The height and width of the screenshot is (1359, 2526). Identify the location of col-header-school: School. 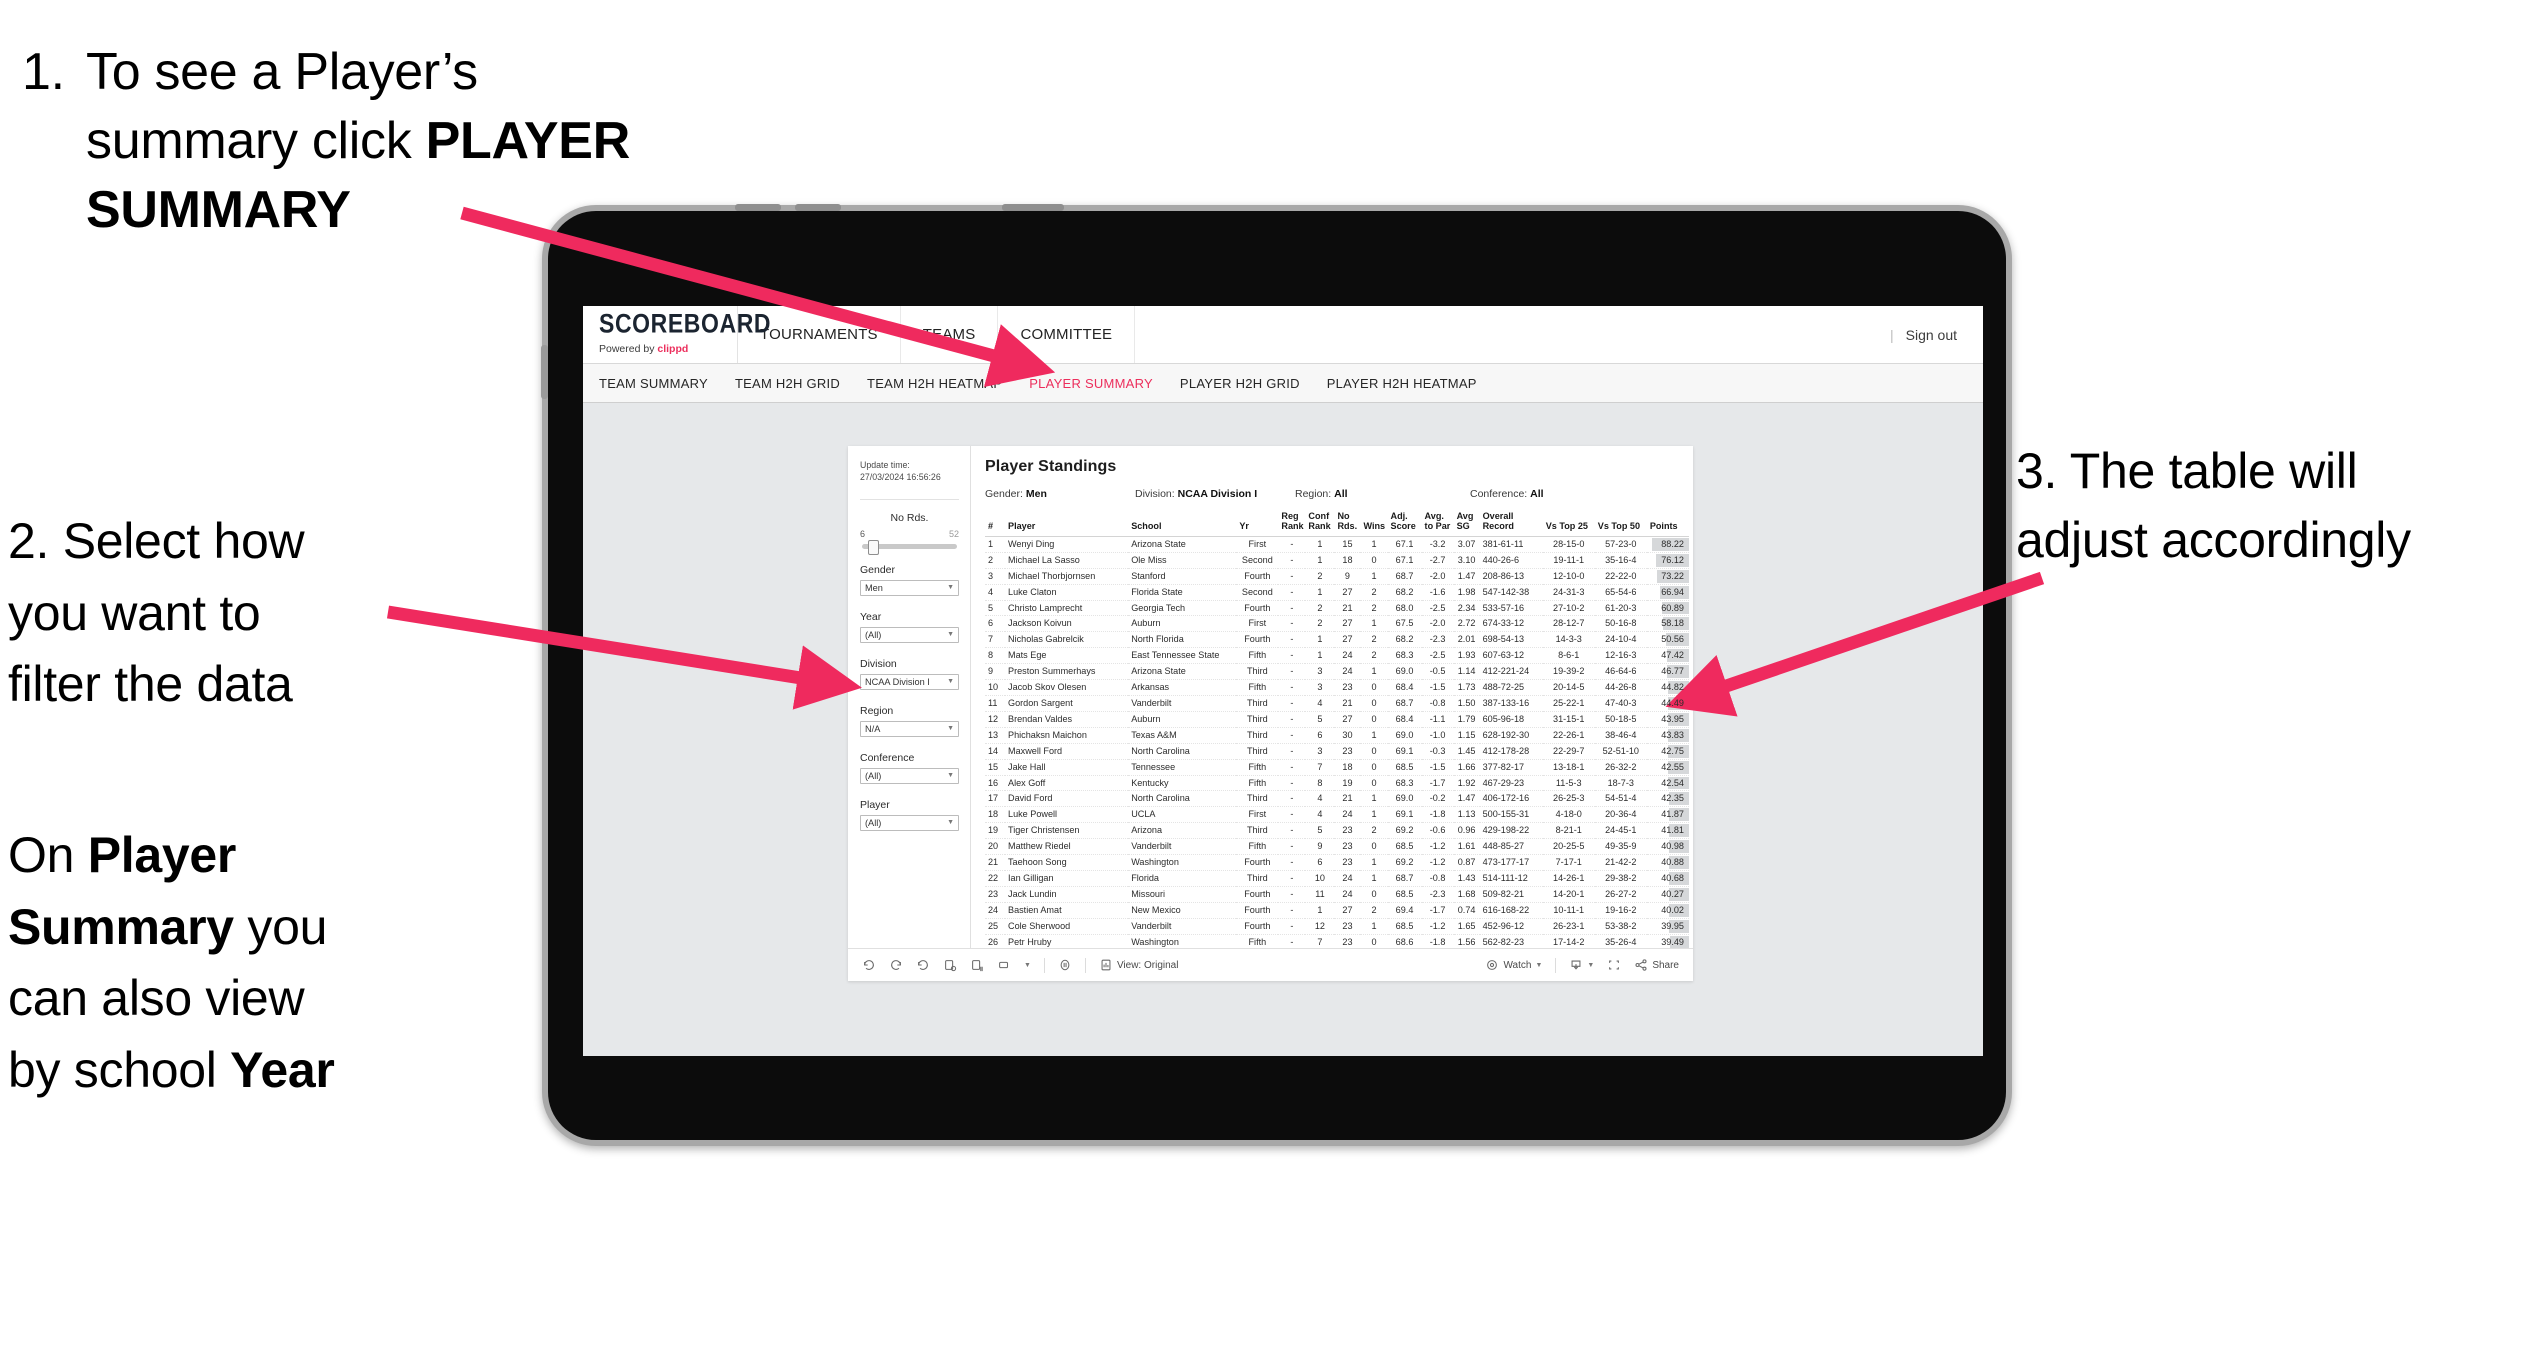
(1182, 524).